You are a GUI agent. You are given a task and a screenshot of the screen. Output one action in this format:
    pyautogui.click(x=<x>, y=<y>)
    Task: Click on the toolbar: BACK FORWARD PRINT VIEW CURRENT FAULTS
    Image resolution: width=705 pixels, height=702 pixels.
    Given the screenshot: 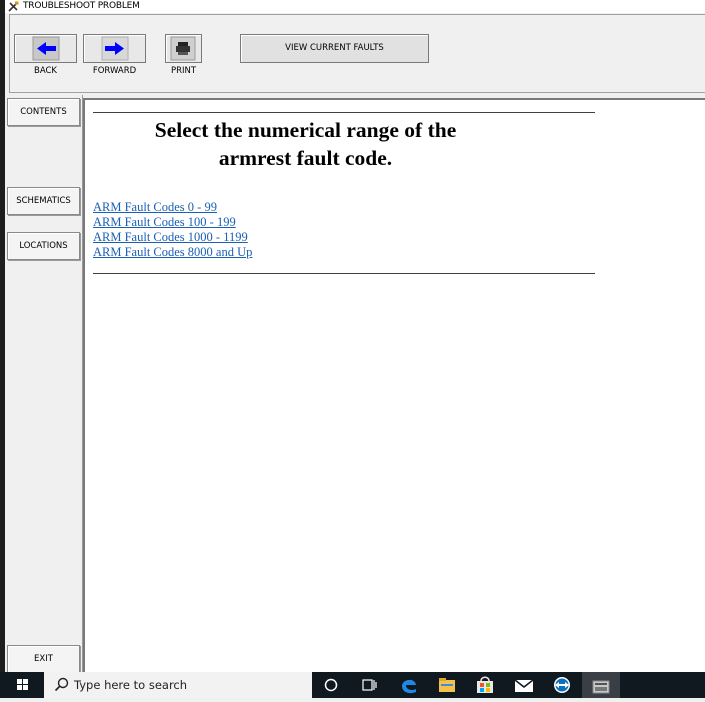 What is the action you would take?
    pyautogui.click(x=357, y=53)
    